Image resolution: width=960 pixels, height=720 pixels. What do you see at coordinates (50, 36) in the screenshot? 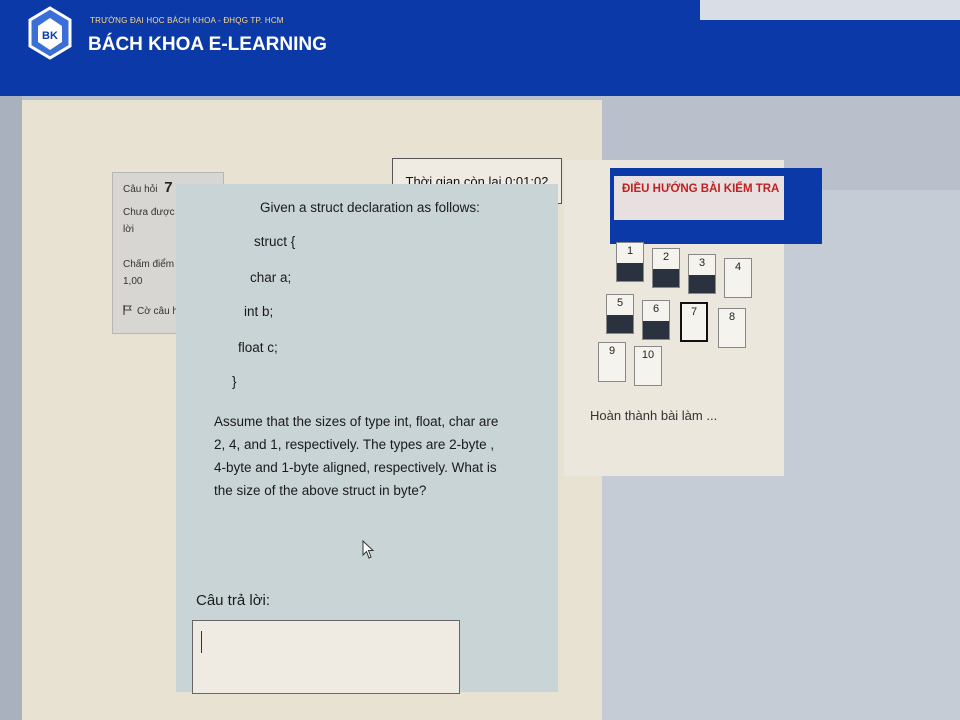
I see `logo-text: BK` at bounding box center [50, 36].